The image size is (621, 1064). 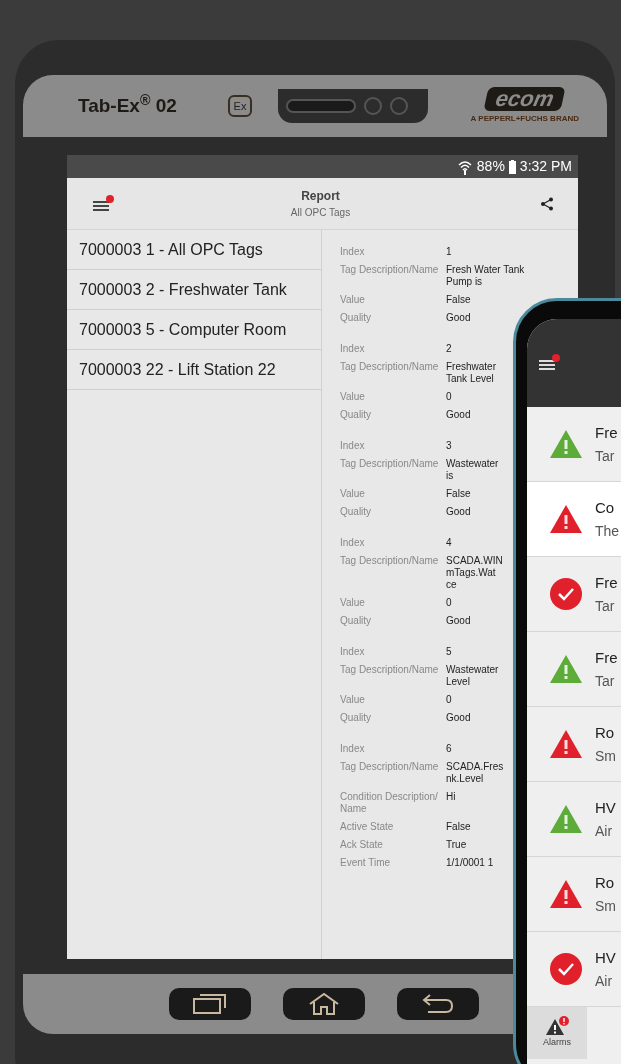 I want to click on alarm-row: Co The, so click(x=574, y=519).